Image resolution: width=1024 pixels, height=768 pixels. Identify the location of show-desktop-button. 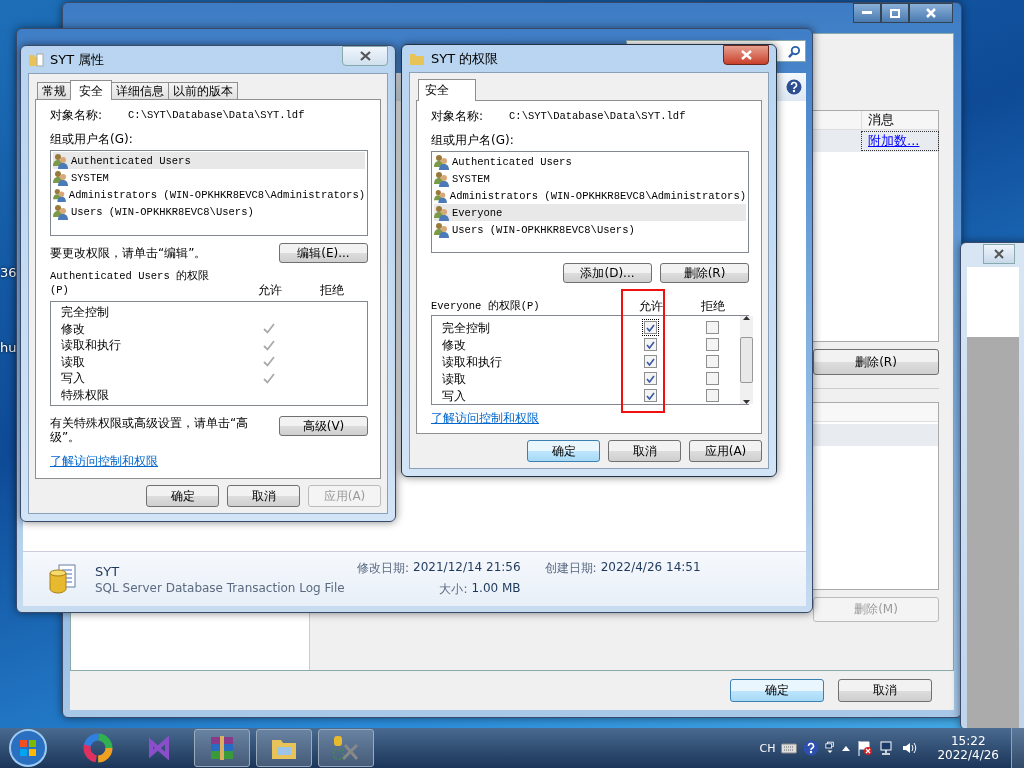
(1017, 748).